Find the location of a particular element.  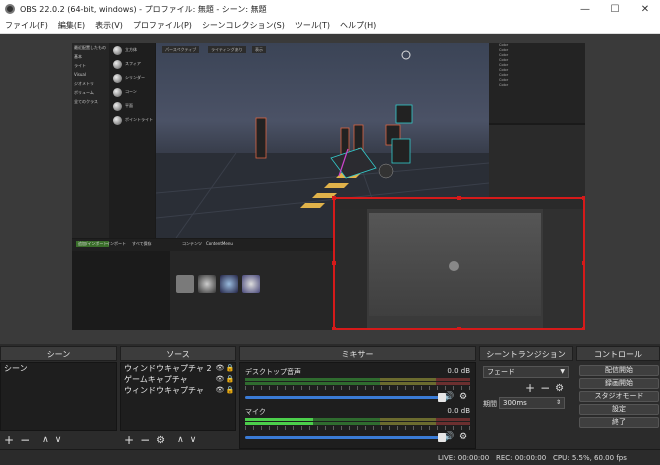

sources-toolbar: + − ⚙ ∧ ∨ is located at coordinates (178, 440).